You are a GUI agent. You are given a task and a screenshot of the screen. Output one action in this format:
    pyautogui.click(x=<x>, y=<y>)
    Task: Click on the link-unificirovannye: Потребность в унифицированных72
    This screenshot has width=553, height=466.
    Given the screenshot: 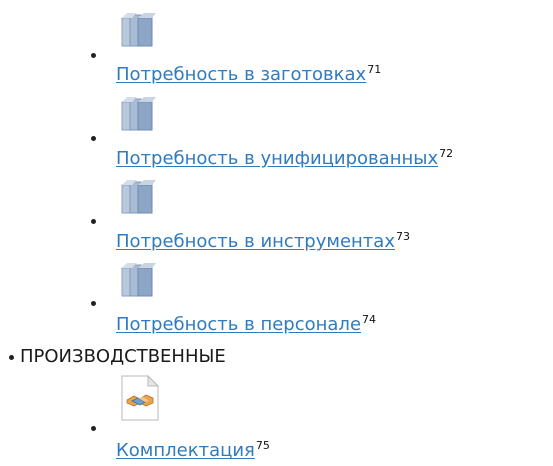 What is the action you would take?
    pyautogui.click(x=284, y=159)
    